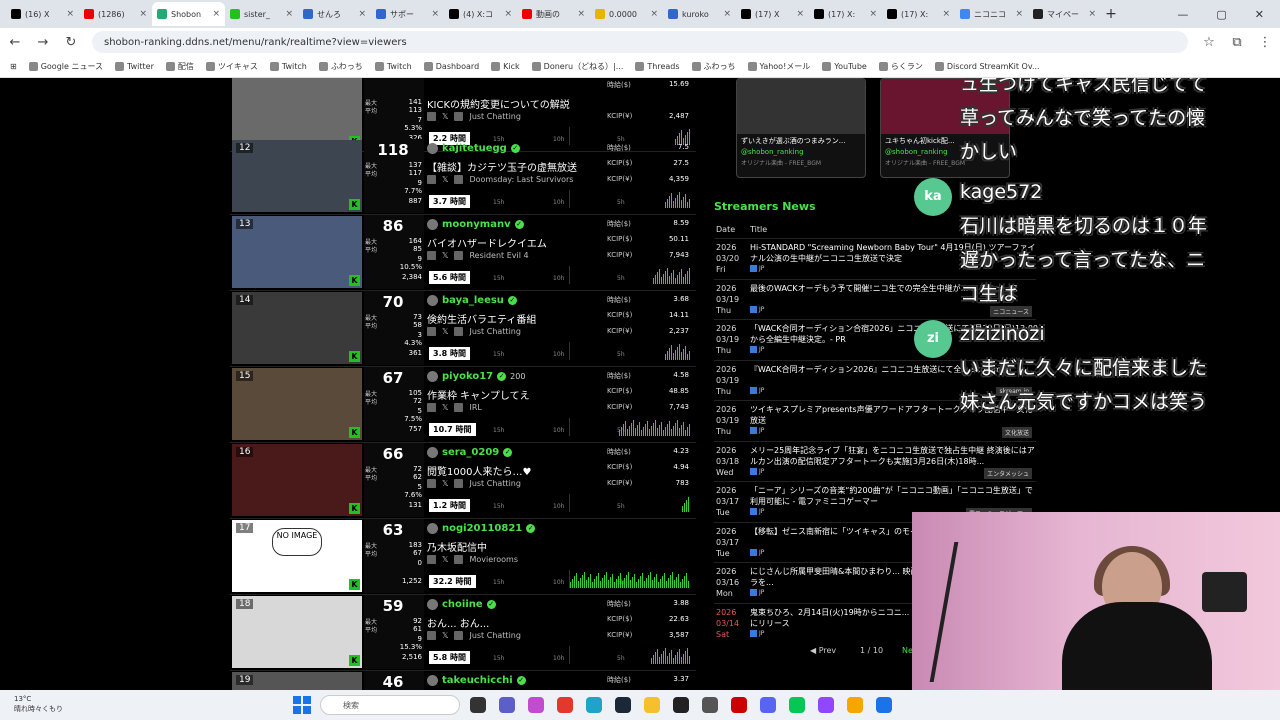  I want to click on streamer-handle: takeuchicchi, so click(477, 680).